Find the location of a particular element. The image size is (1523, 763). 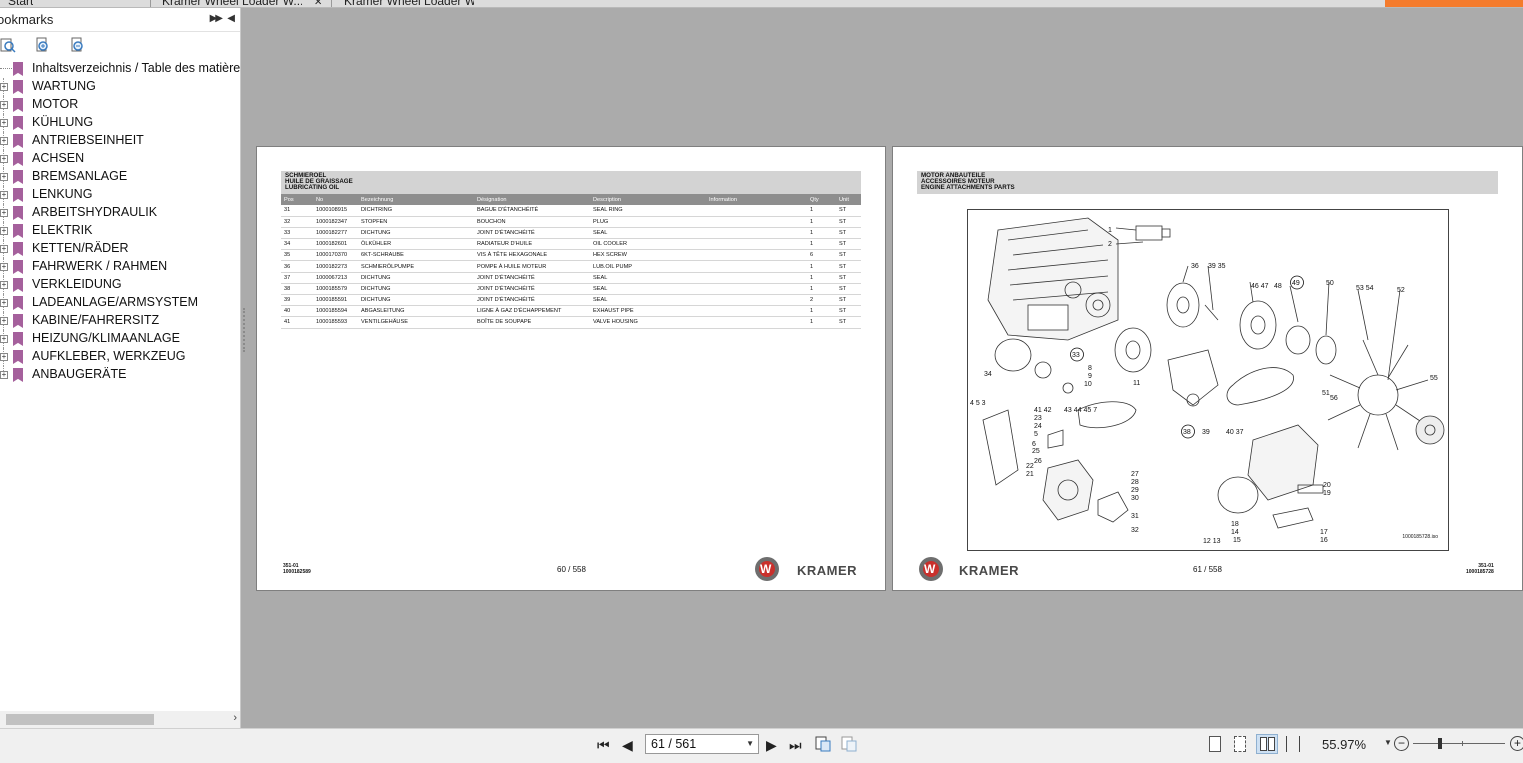

bookmark-item: + KÜHLUNG is located at coordinates (120, 123).